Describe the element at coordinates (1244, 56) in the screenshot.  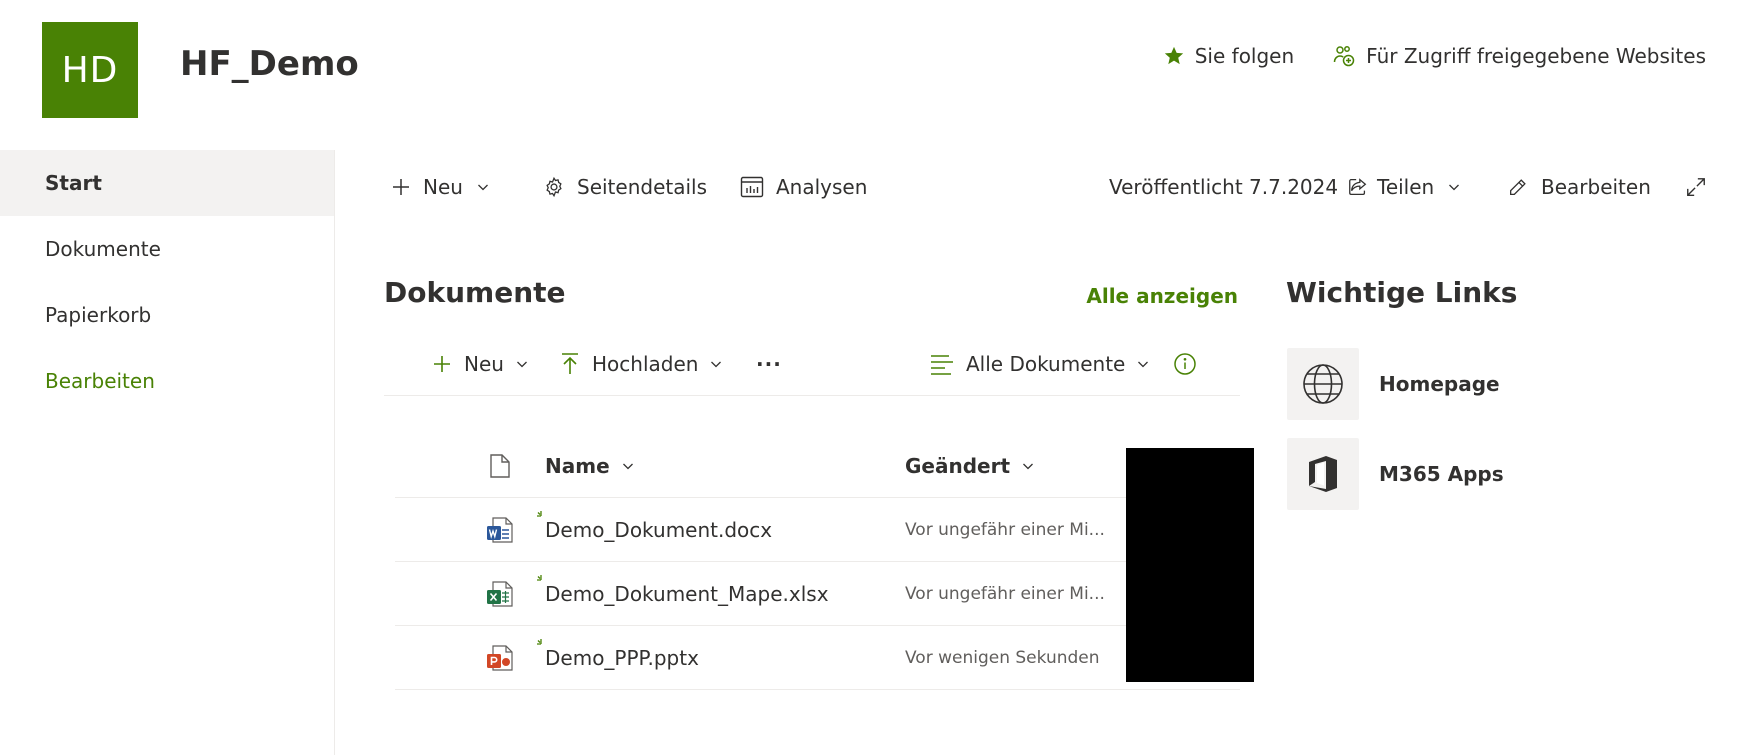
I see `follow-label: Sie folgen` at that location.